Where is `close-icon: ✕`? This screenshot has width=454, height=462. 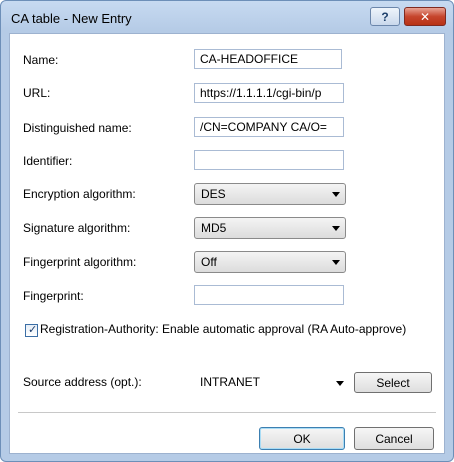 close-icon: ✕ is located at coordinates (425, 16).